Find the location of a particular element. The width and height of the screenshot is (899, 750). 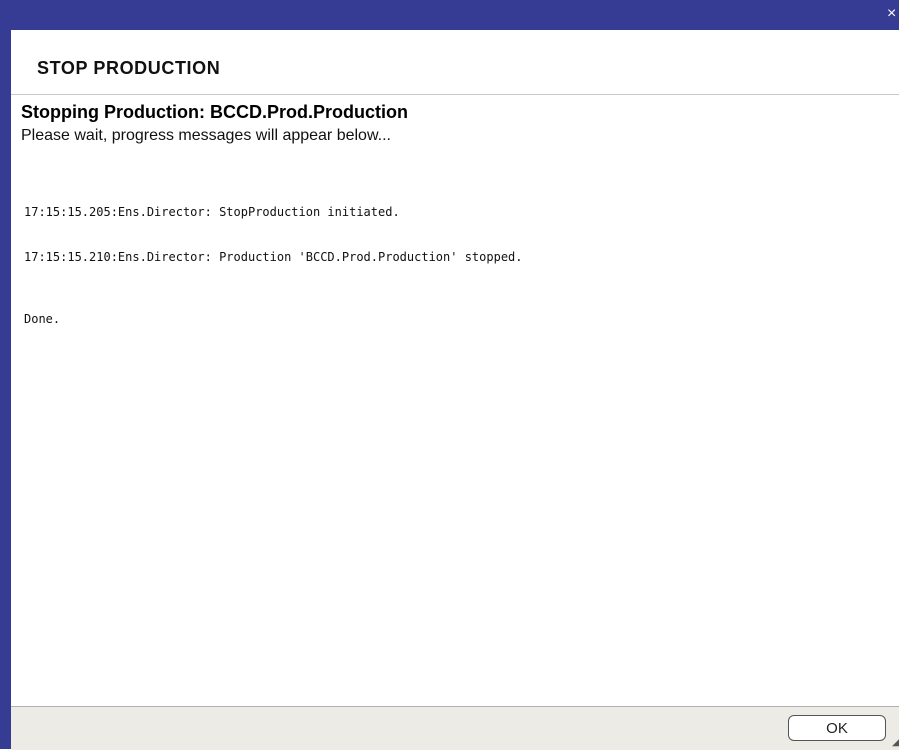

window-left-border is located at coordinates (5, 389).